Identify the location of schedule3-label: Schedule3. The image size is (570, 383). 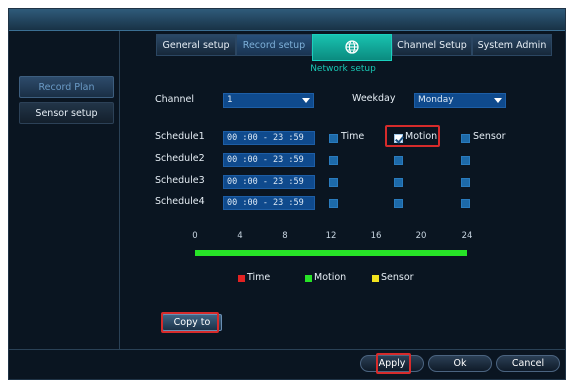
(180, 180).